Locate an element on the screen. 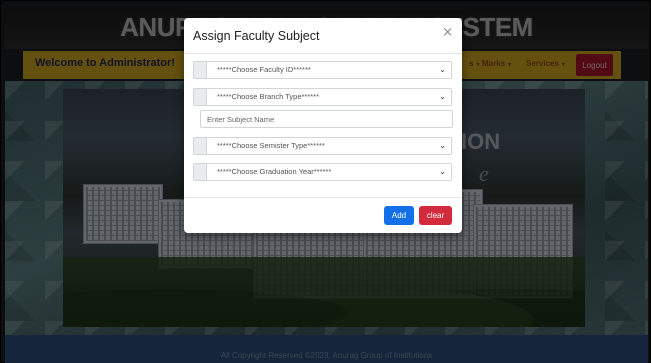 This screenshot has height=363, width=651. branch-type-select-value: *****Choose Branch Type****** is located at coordinates (268, 96).